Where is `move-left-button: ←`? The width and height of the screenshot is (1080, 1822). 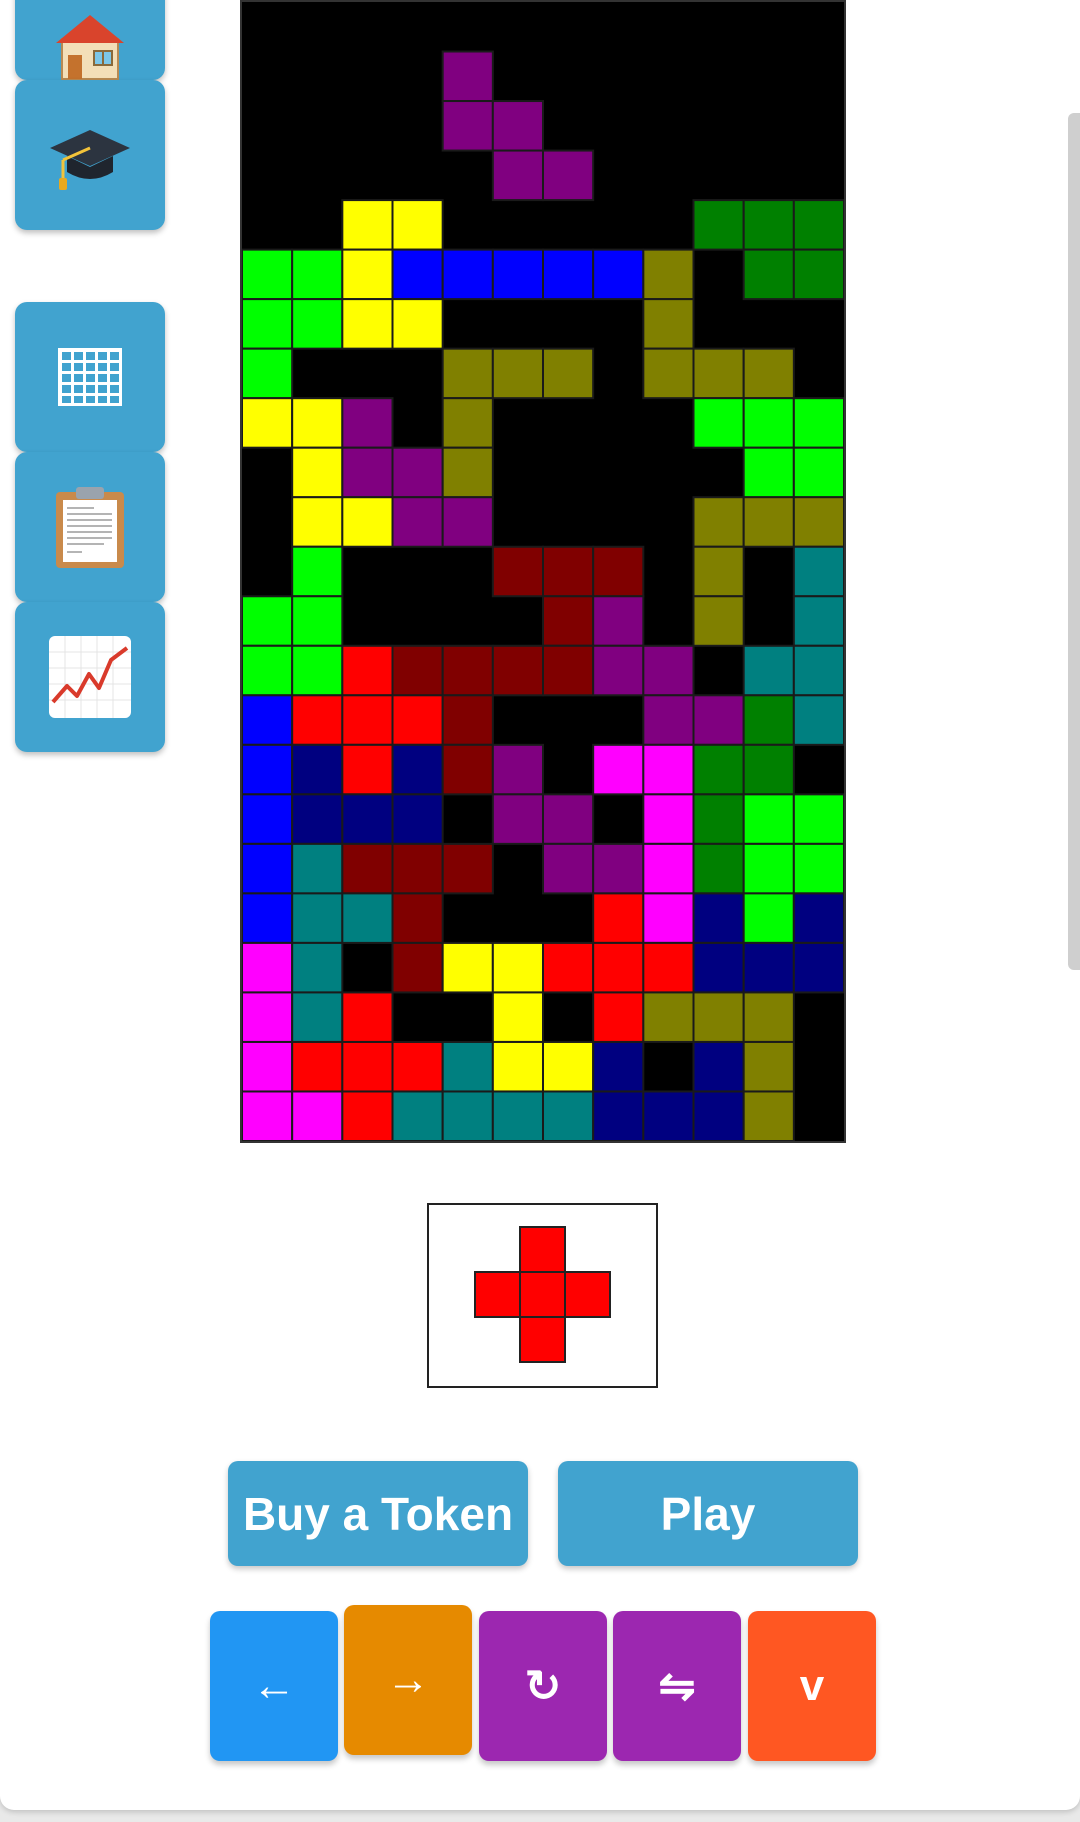 move-left-button: ← is located at coordinates (274, 1686).